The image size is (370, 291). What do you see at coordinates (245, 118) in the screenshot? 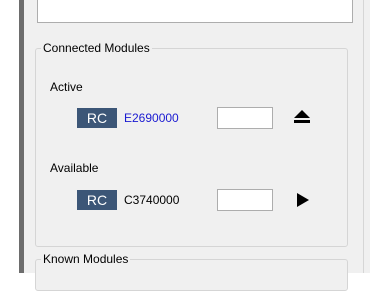
I see `active-module-field` at bounding box center [245, 118].